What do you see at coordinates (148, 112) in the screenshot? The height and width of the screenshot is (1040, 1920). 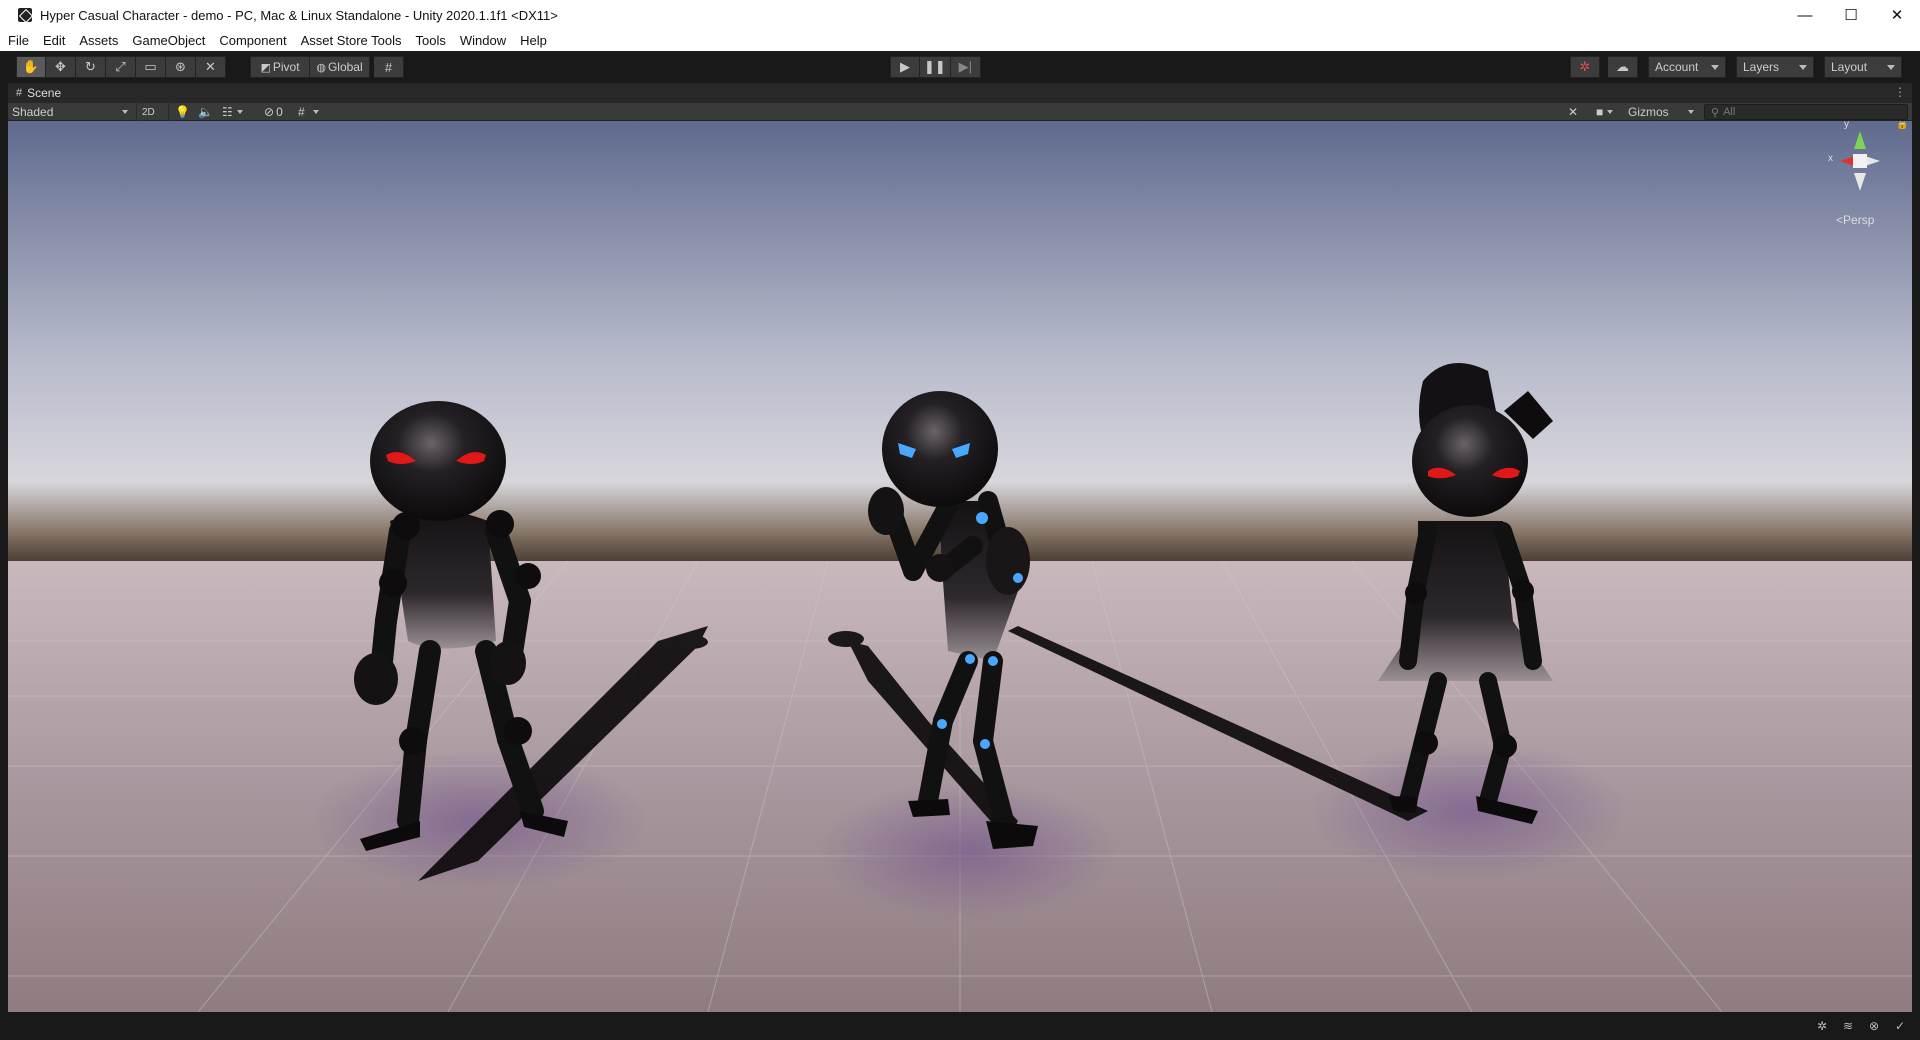 I see `mode-2d-toggle: 2D` at bounding box center [148, 112].